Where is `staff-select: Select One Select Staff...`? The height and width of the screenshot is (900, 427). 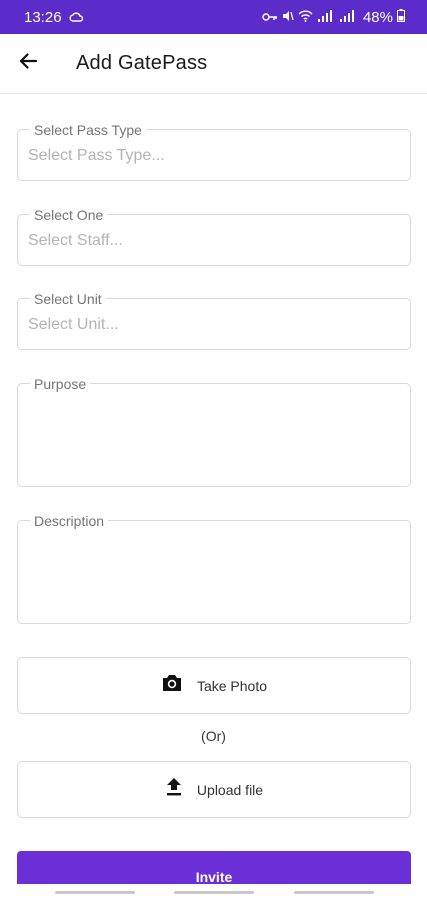
staff-select: Select One Select Staff... is located at coordinates (214, 236).